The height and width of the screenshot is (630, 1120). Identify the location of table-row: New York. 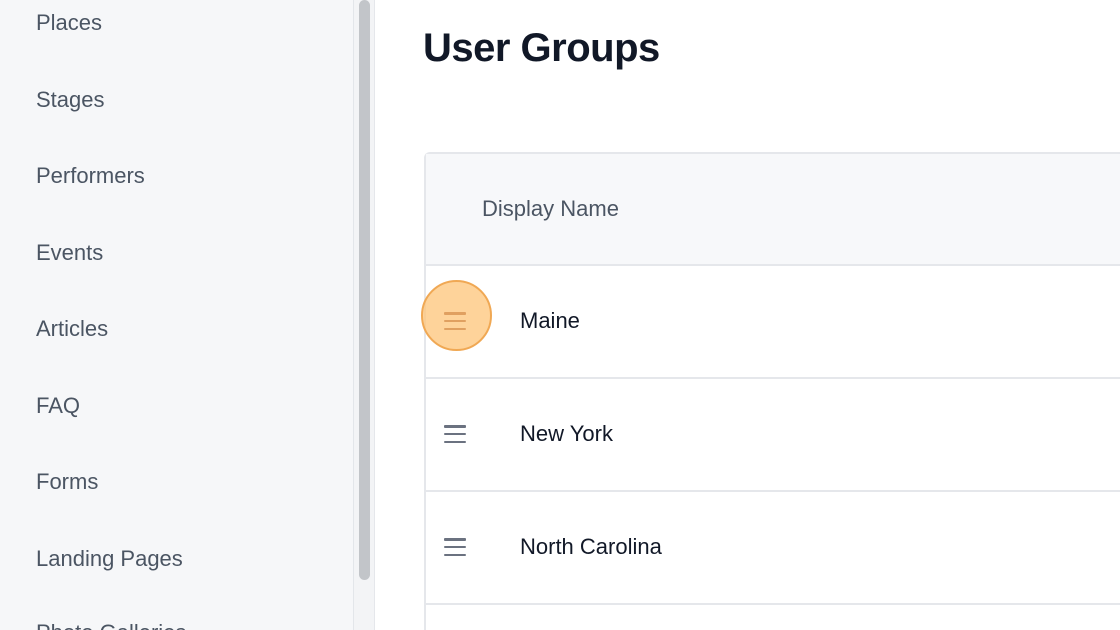
(773, 435).